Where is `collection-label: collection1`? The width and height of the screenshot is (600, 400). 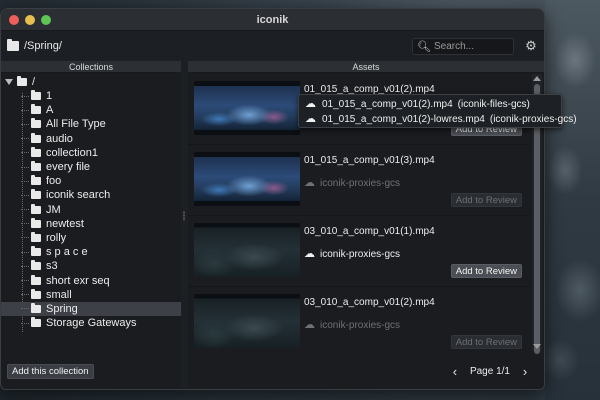
collection-label: collection1 is located at coordinates (72, 152).